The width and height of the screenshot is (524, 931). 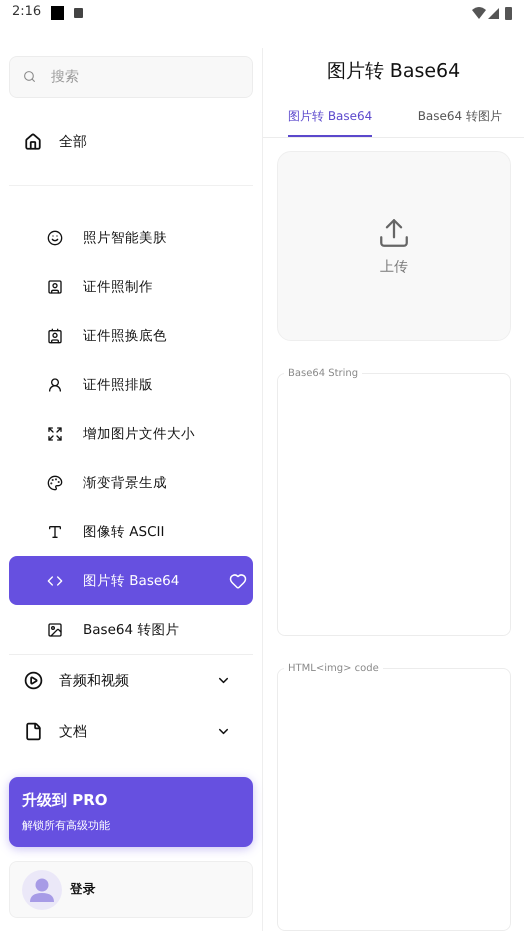 What do you see at coordinates (460, 119) in the screenshot?
I see `tab: Base64 转图片` at bounding box center [460, 119].